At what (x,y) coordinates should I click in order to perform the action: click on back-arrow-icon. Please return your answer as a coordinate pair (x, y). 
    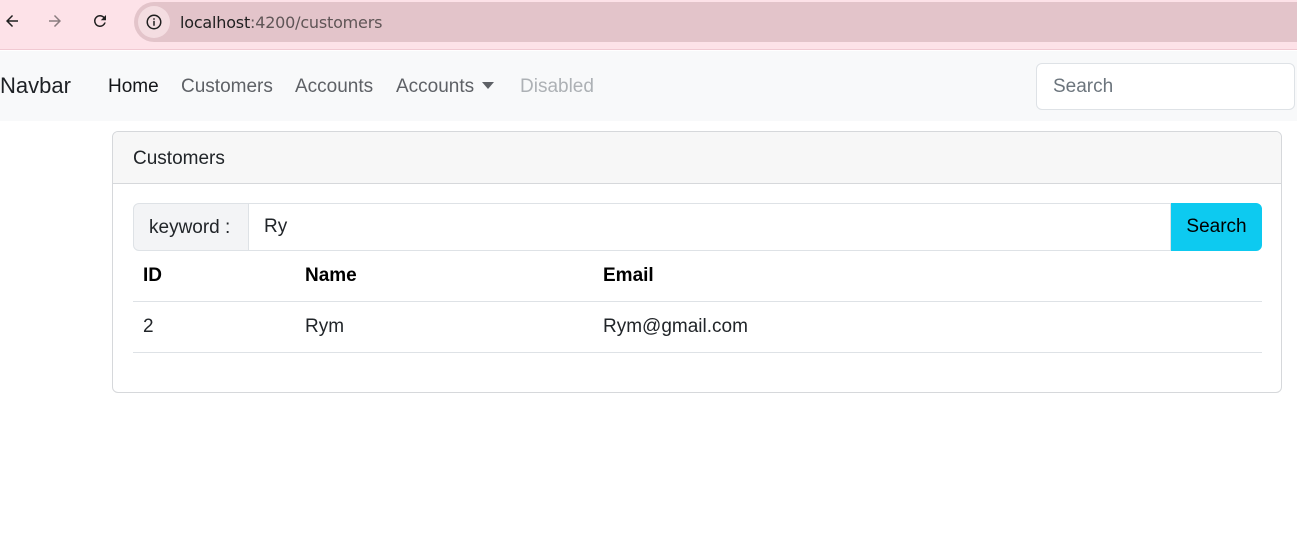
    Looking at the image, I should click on (12, 21).